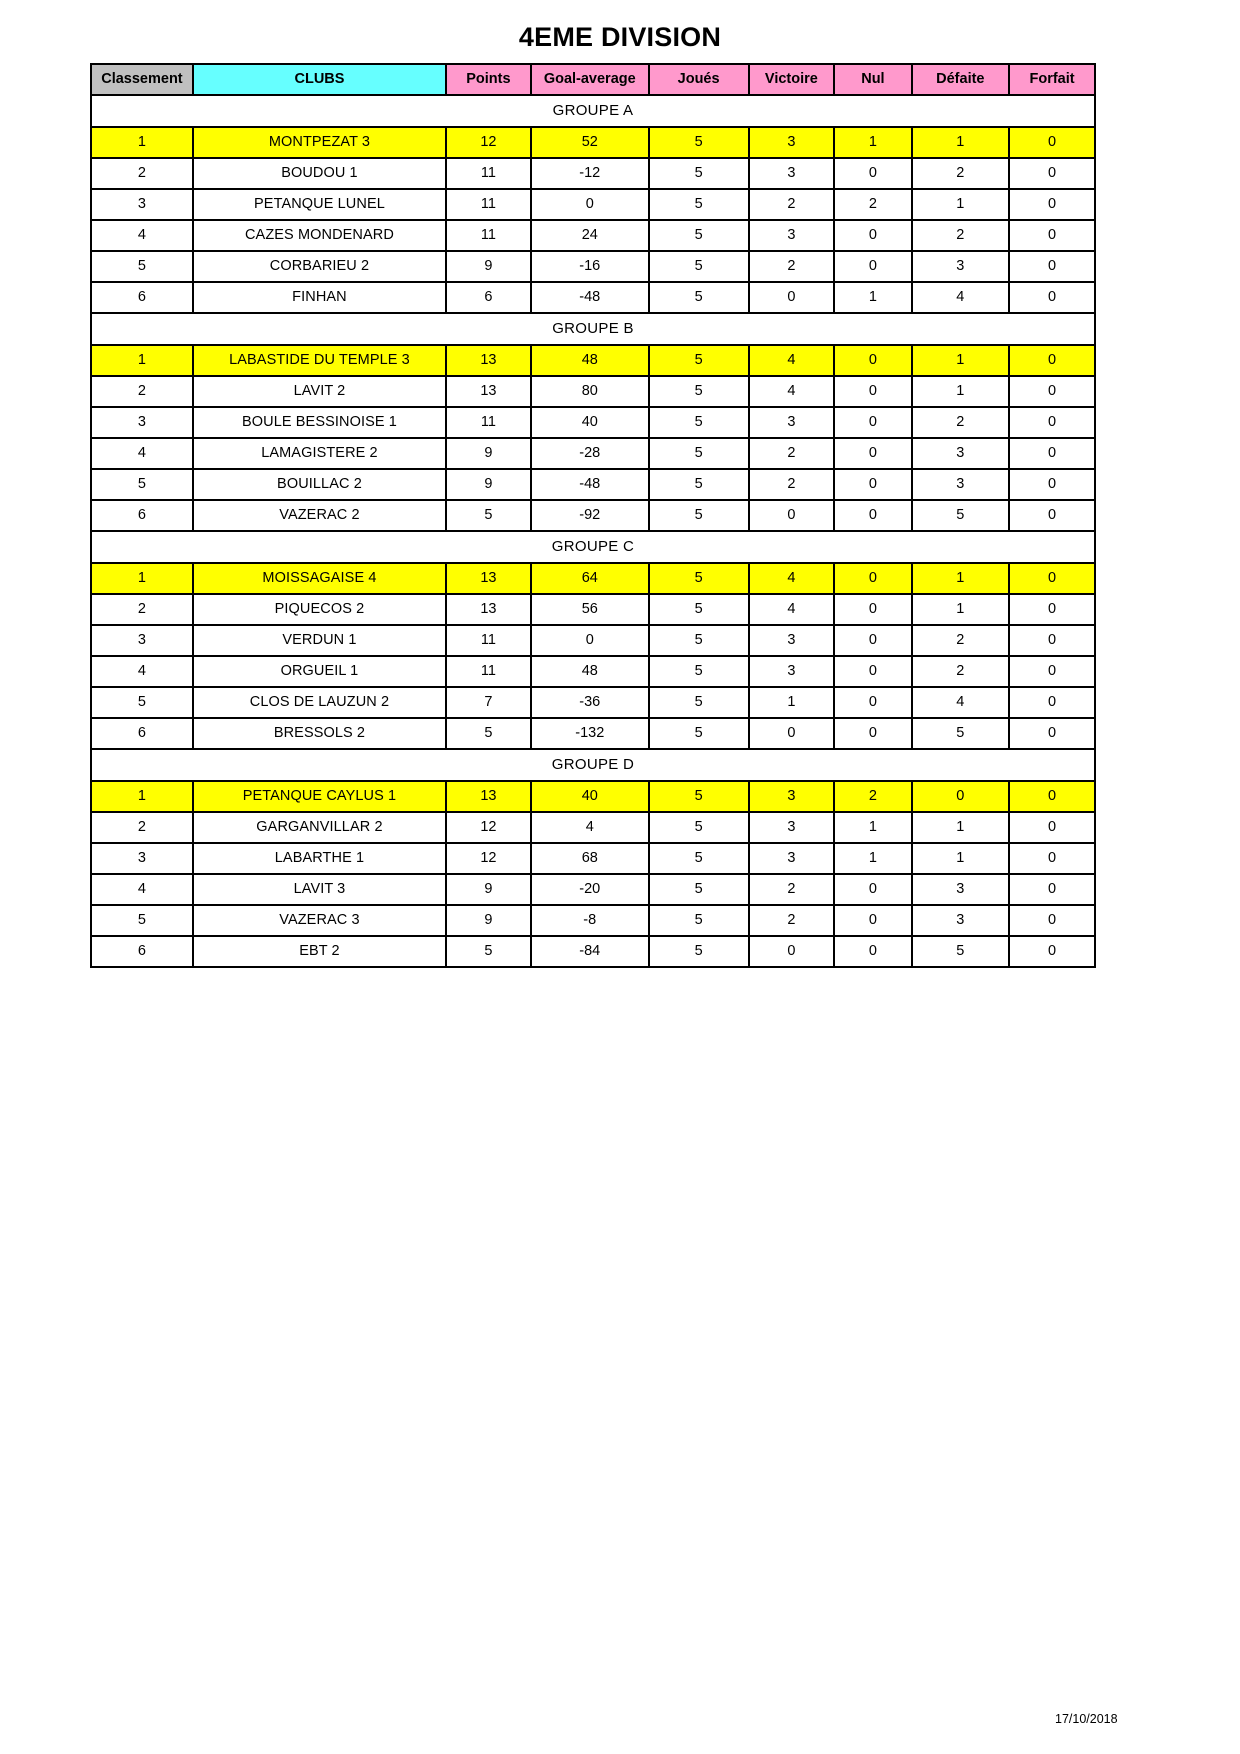 The image size is (1240, 1754). I want to click on table-row: 6 BRESSOLS 2 5 -132 5 0 0 5 0, so click(593, 733).